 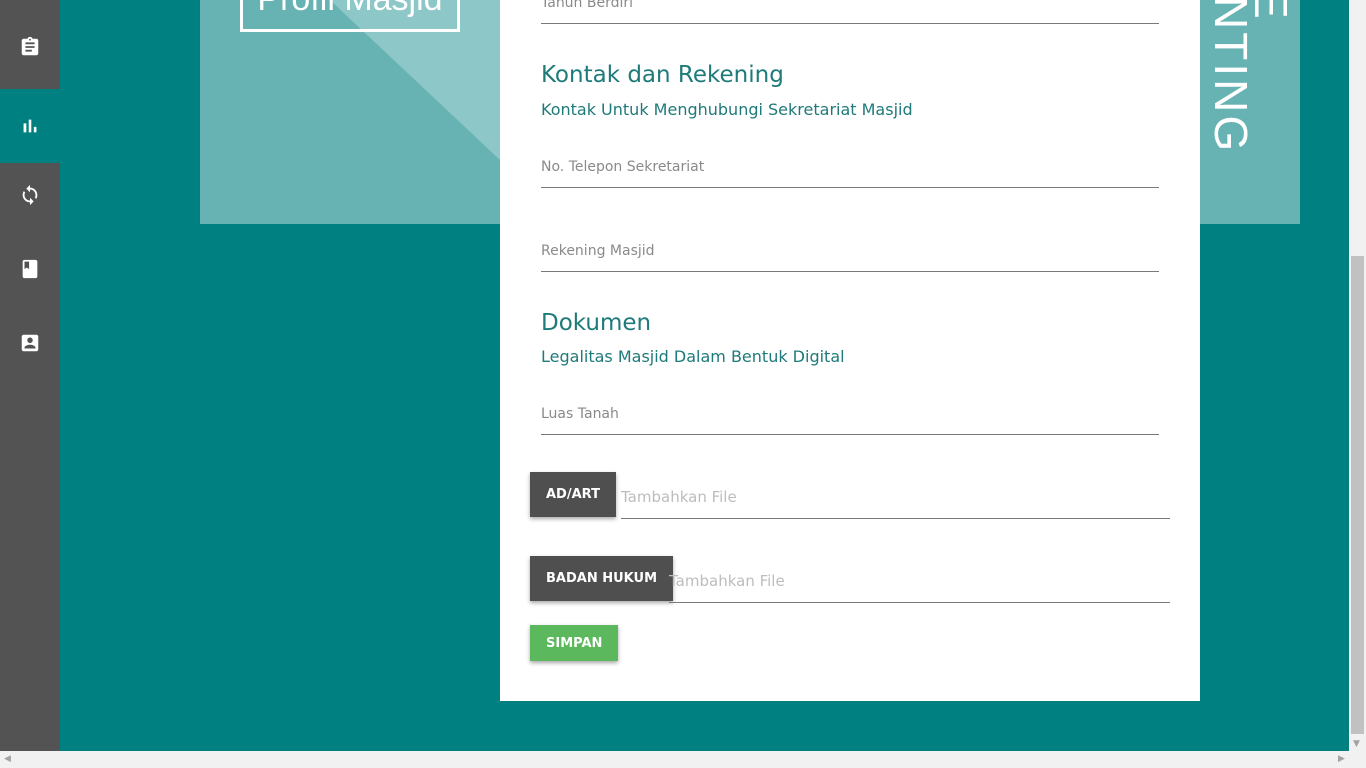 I want to click on badan-hukum-file-input, so click(x=919, y=587).